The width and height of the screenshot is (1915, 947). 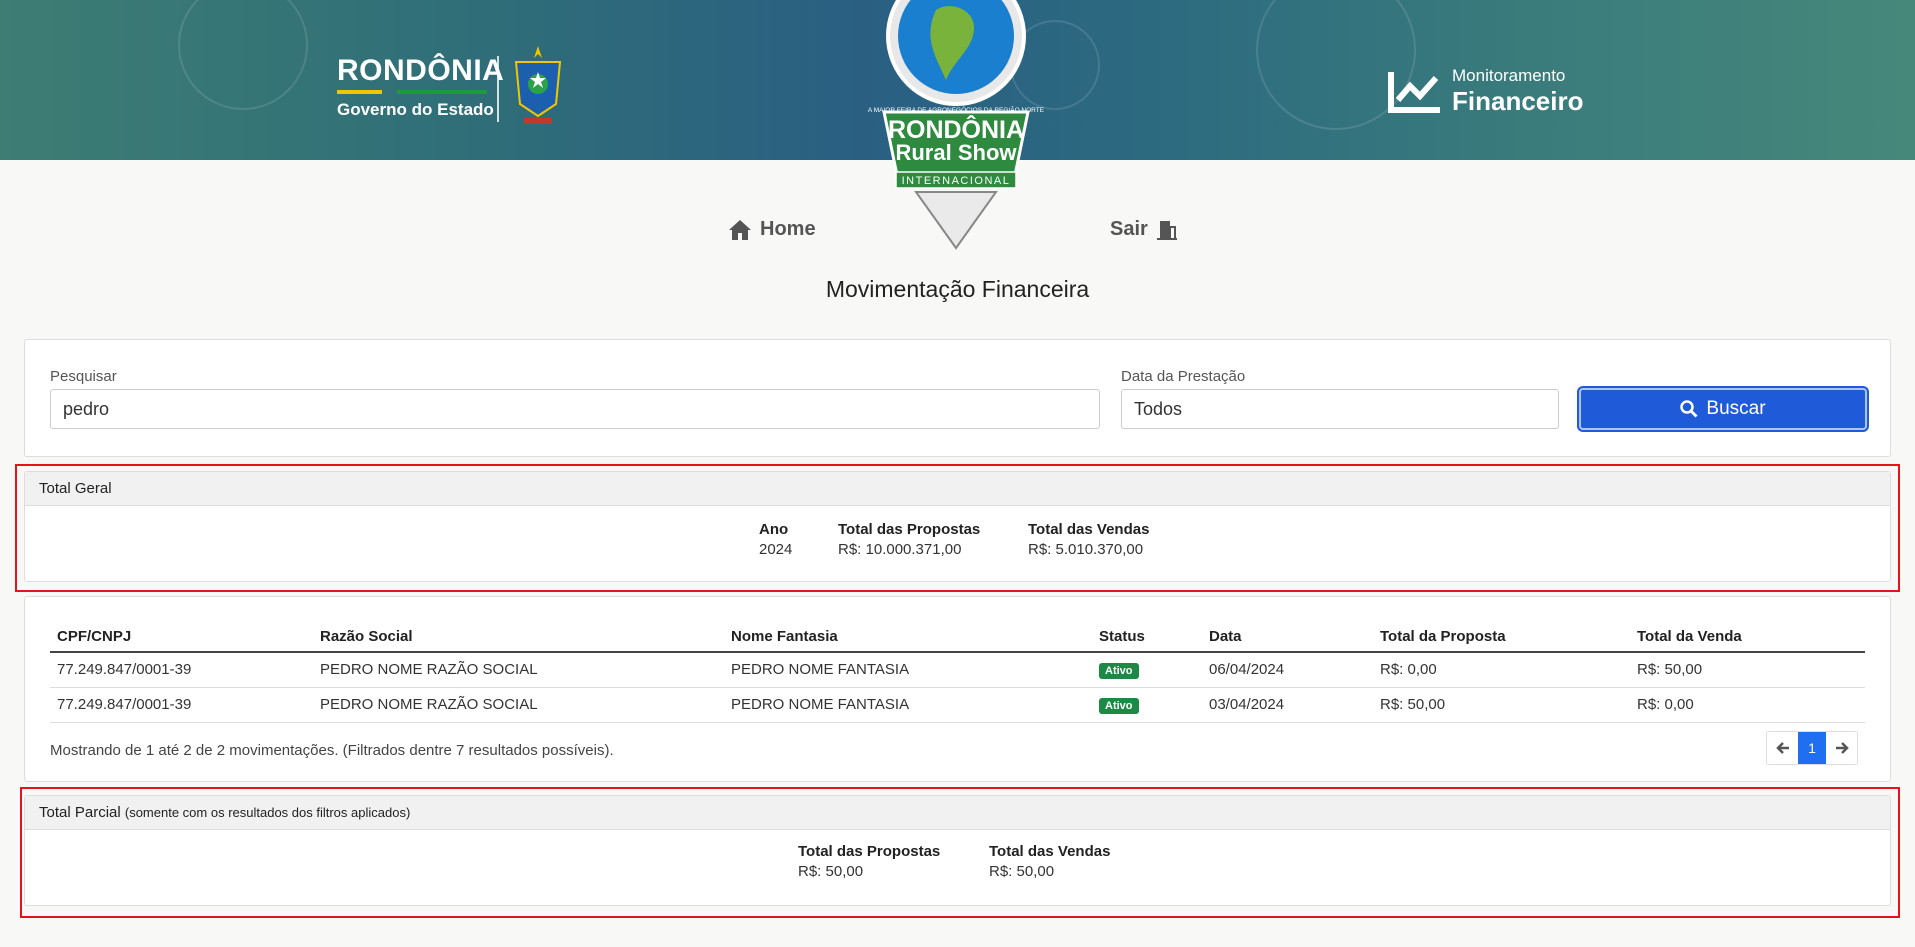 What do you see at coordinates (1340, 409) in the screenshot?
I see `date-select: Todos` at bounding box center [1340, 409].